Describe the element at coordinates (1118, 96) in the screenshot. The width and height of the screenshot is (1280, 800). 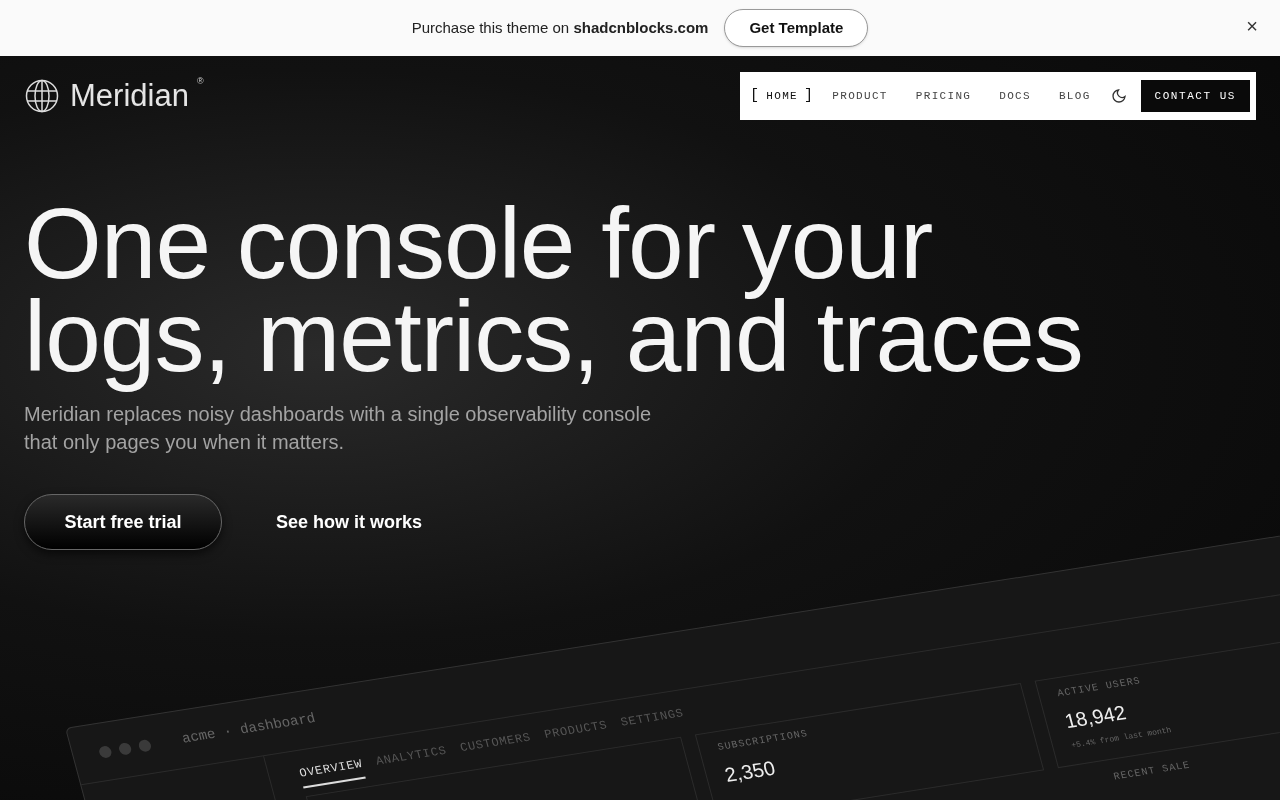
I see `moon-icon` at that location.